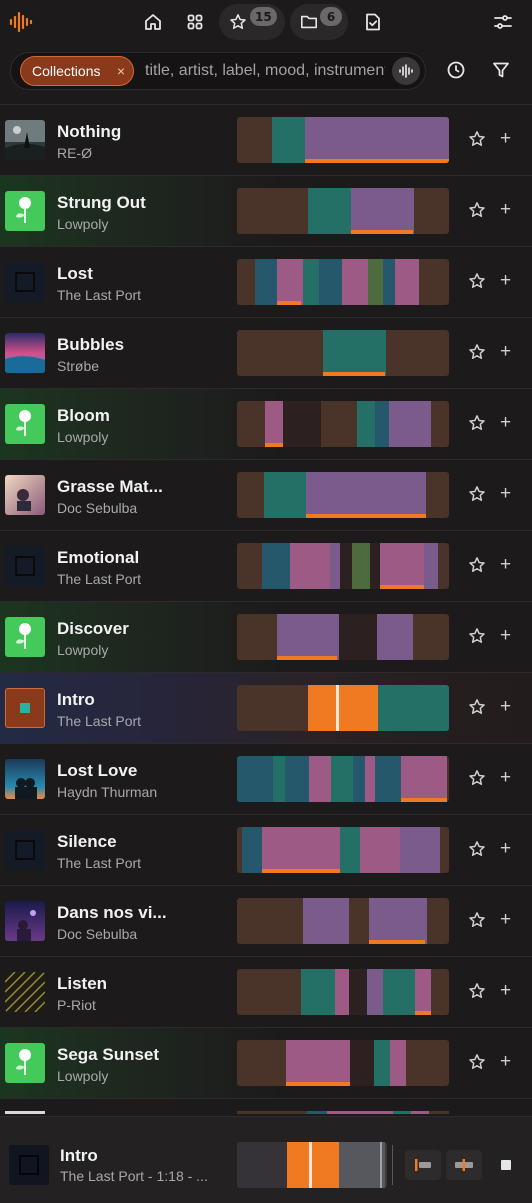  I want to click on track-row: Silence The Last Port +, so click(266, 850).